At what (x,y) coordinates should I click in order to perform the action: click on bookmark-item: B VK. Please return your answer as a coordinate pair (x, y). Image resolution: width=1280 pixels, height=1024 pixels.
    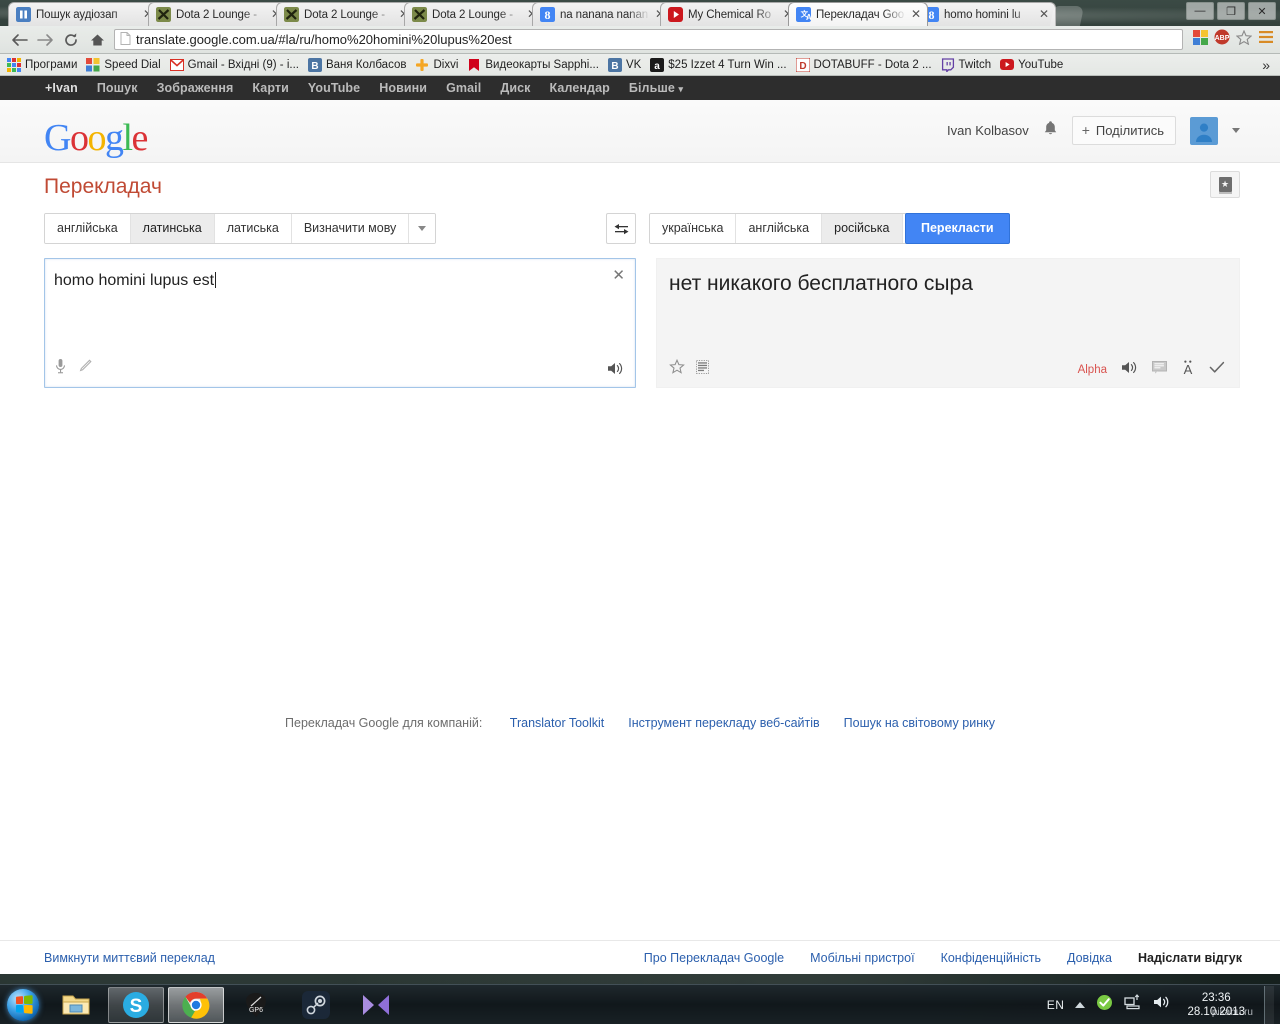
    Looking at the image, I should click on (626, 64).